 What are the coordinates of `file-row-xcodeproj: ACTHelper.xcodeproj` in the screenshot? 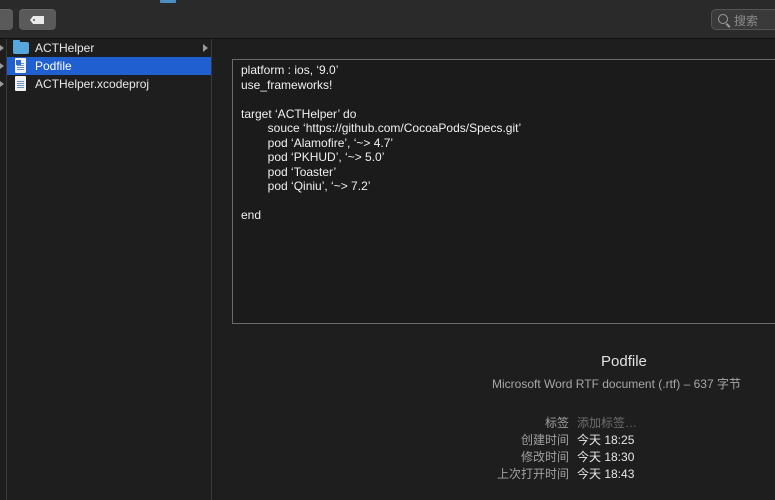 It's located at (109, 84).